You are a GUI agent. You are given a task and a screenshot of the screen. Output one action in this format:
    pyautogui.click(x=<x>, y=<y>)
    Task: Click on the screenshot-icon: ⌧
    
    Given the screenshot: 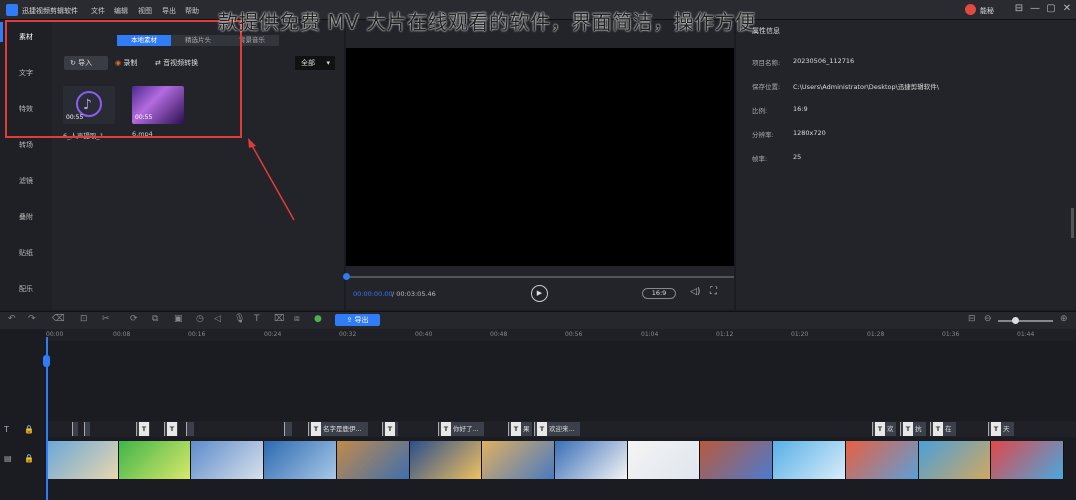 What is the action you would take?
    pyautogui.click(x=279, y=319)
    